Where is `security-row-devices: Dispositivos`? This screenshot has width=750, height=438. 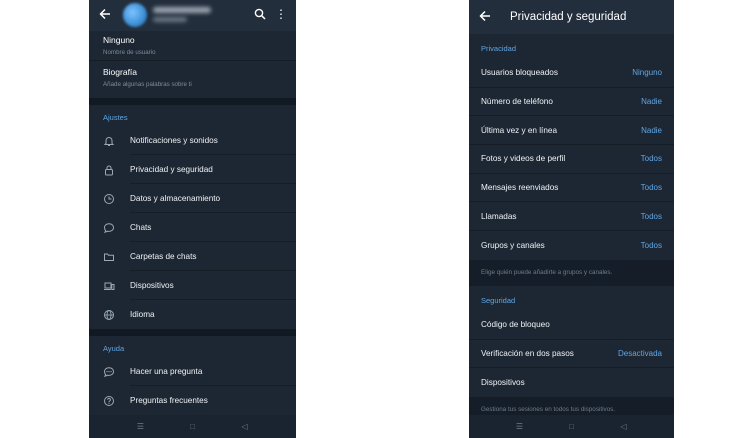
security-row-devices: Dispositivos is located at coordinates (571, 382).